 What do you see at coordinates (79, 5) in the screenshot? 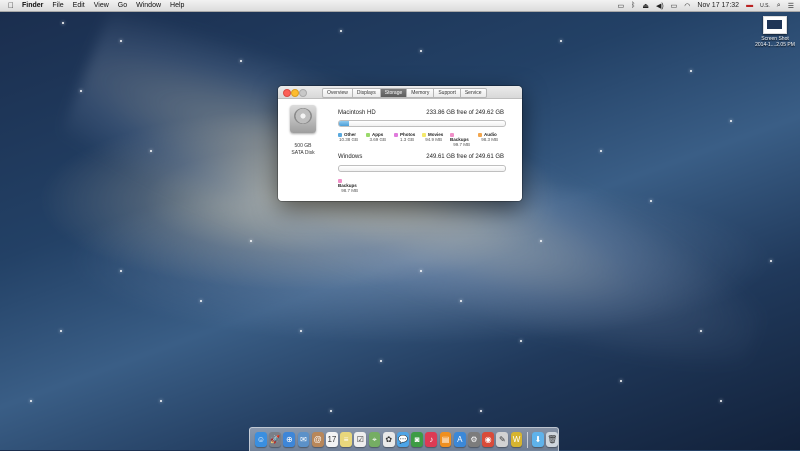
I see `menu-edit: Edit` at bounding box center [79, 5].